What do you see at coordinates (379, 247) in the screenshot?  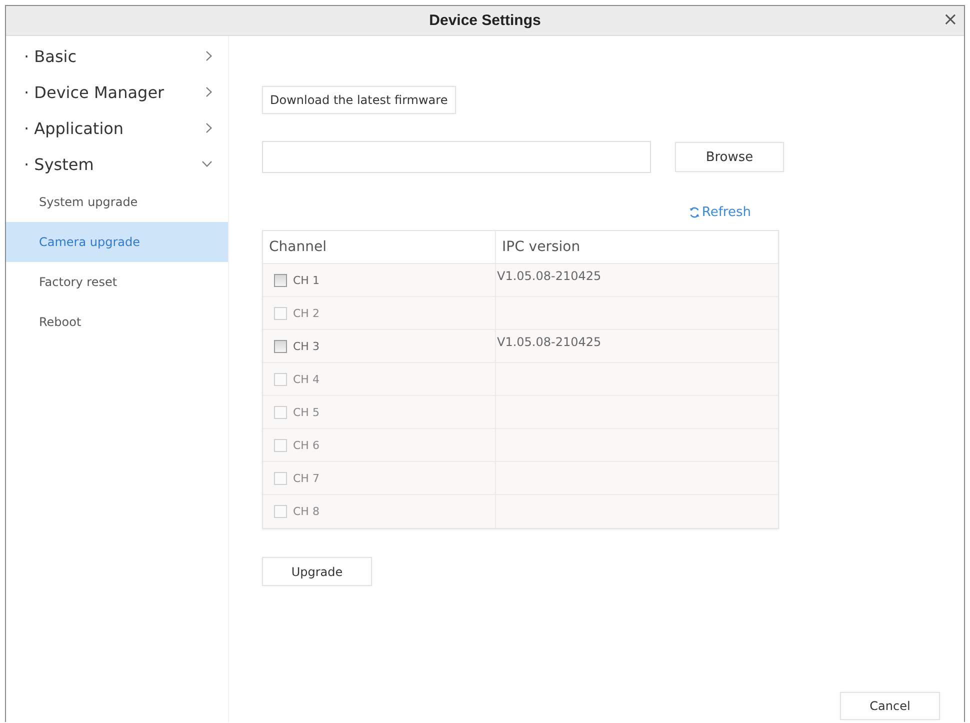 I see `column-header: Channel` at bounding box center [379, 247].